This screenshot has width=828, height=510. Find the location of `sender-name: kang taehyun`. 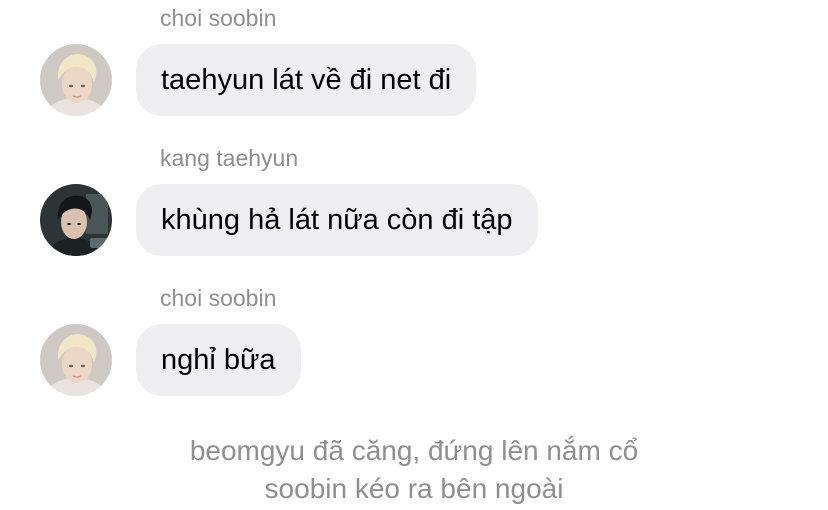

sender-name: kang taehyun is located at coordinates (229, 158).